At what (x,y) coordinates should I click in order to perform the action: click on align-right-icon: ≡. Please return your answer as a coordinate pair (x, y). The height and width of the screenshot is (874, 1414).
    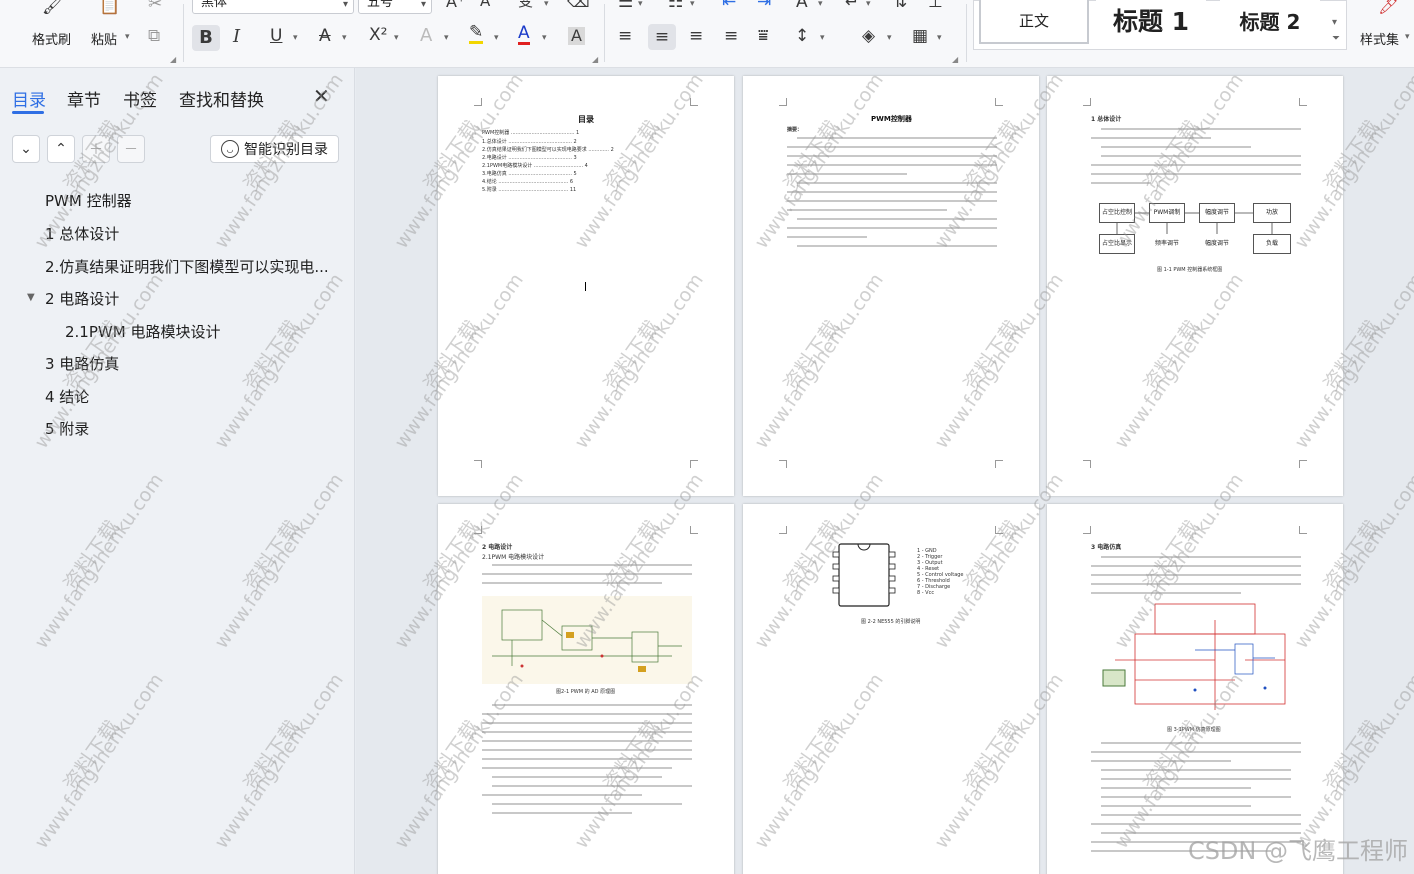
    Looking at the image, I should click on (696, 36).